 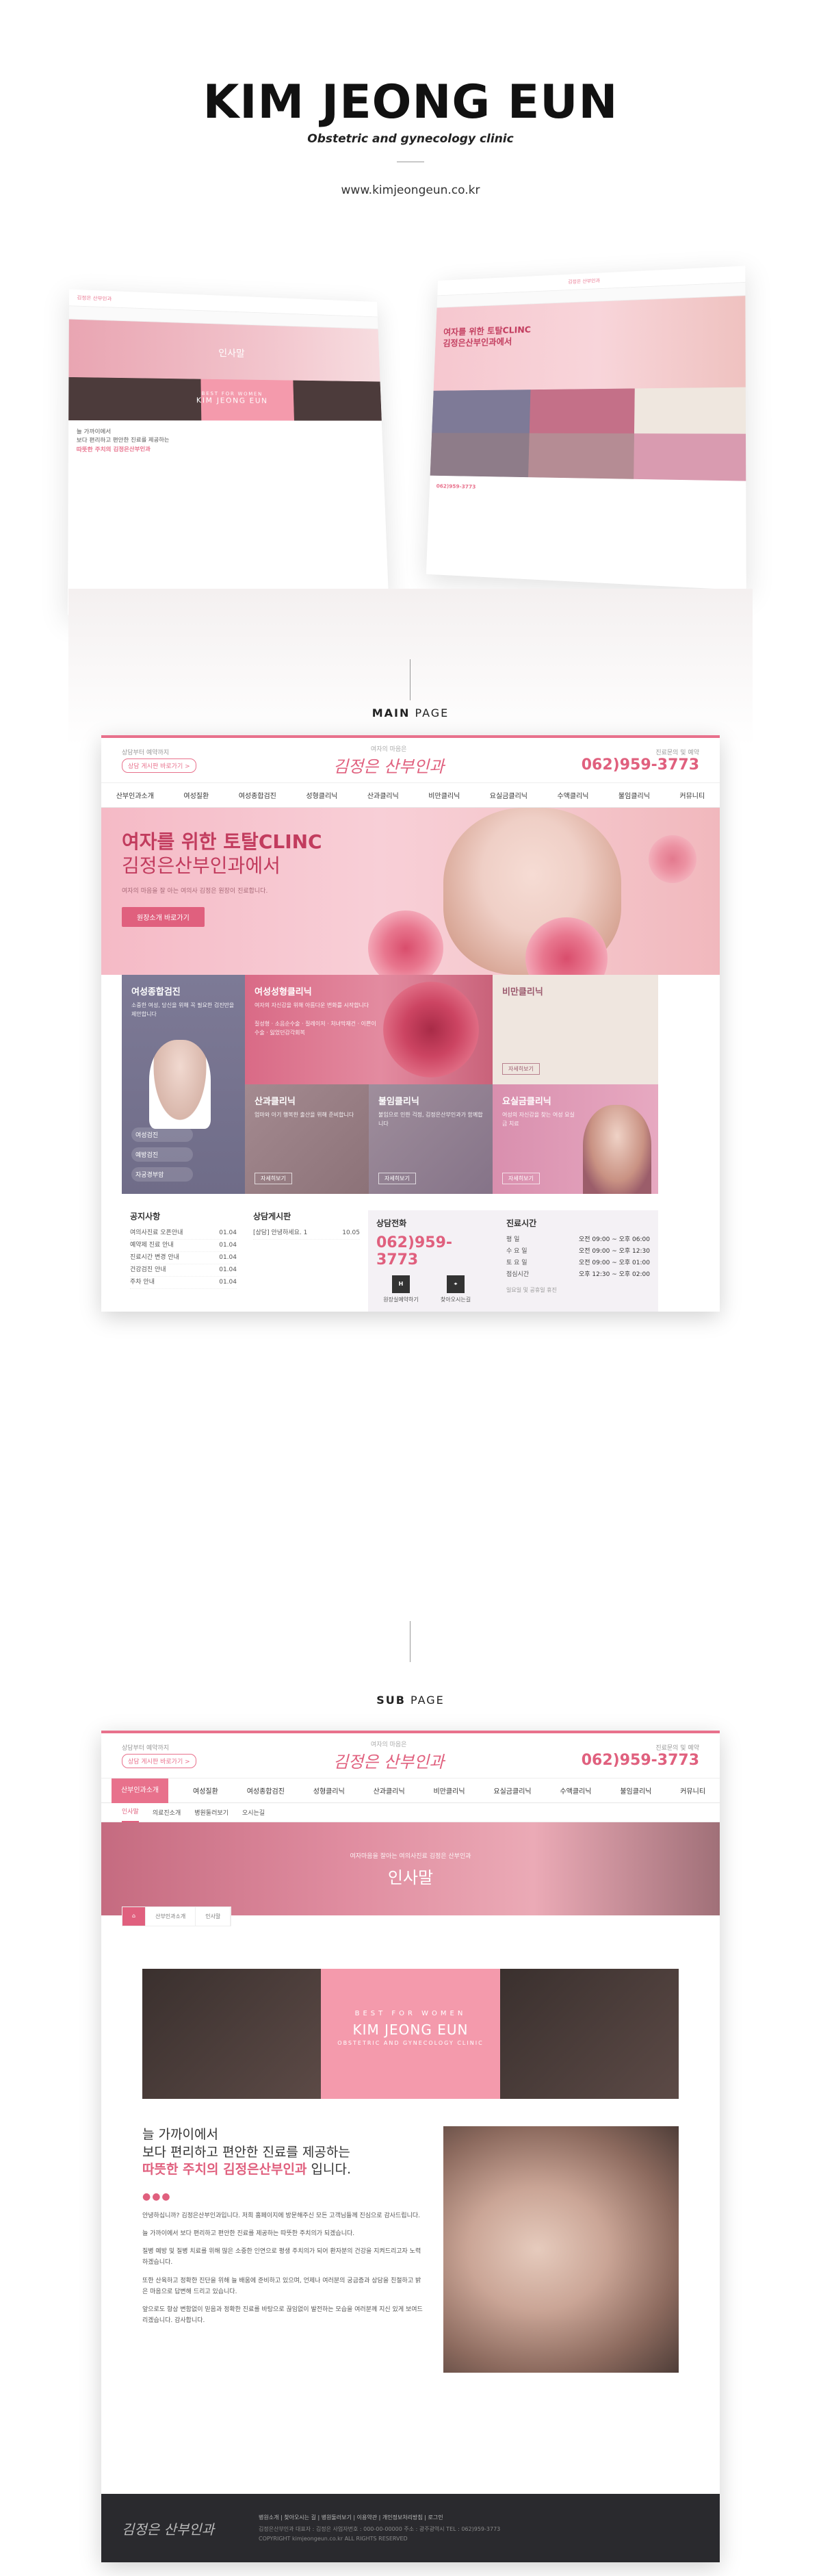 What do you see at coordinates (167, 1813) in the screenshot?
I see `tab-doctors: 의료진소개` at bounding box center [167, 1813].